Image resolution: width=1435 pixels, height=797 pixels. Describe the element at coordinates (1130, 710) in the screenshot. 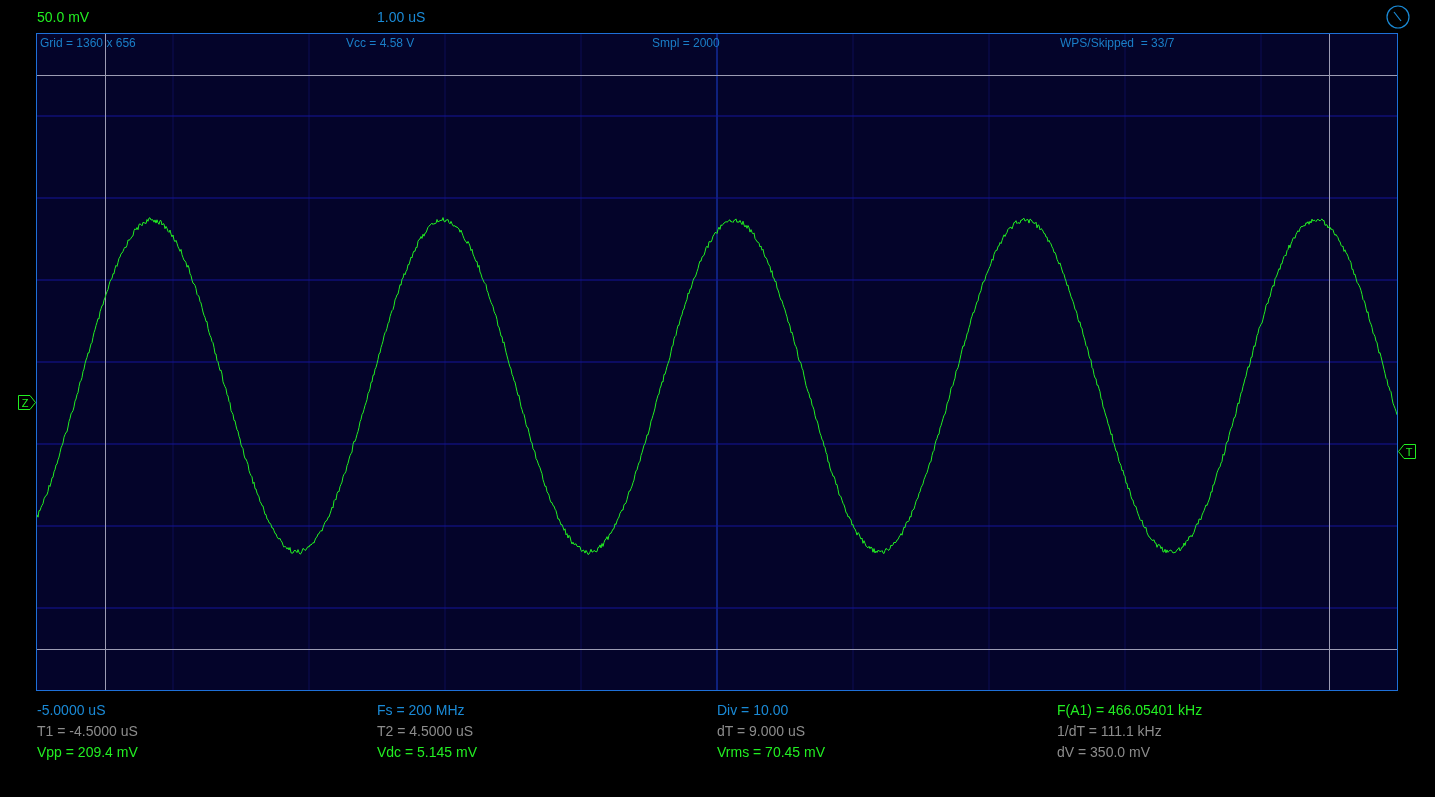

I see `readout-text: F(A1) = 466.05401 kHz` at that location.